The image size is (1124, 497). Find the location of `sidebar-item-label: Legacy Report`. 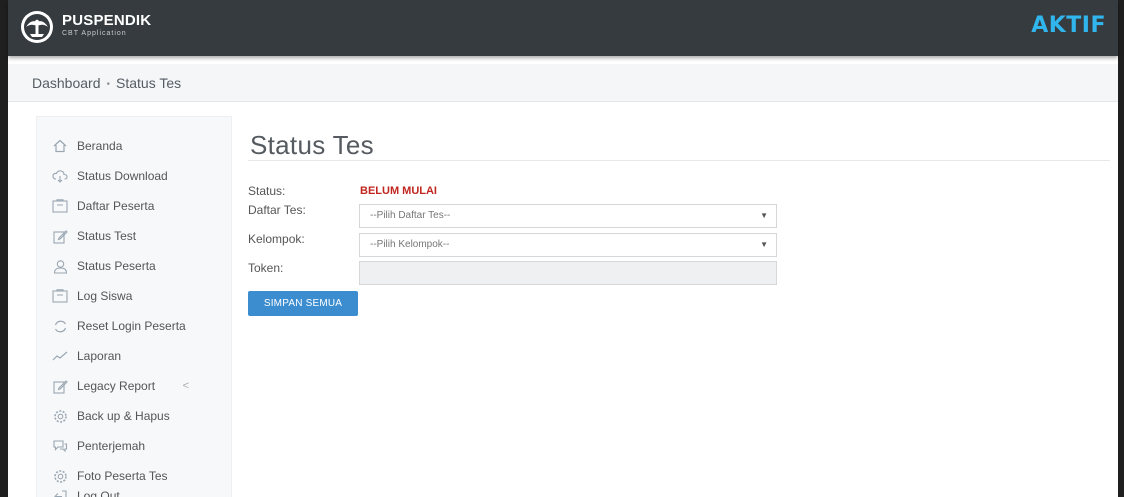

sidebar-item-label: Legacy Report is located at coordinates (116, 386).